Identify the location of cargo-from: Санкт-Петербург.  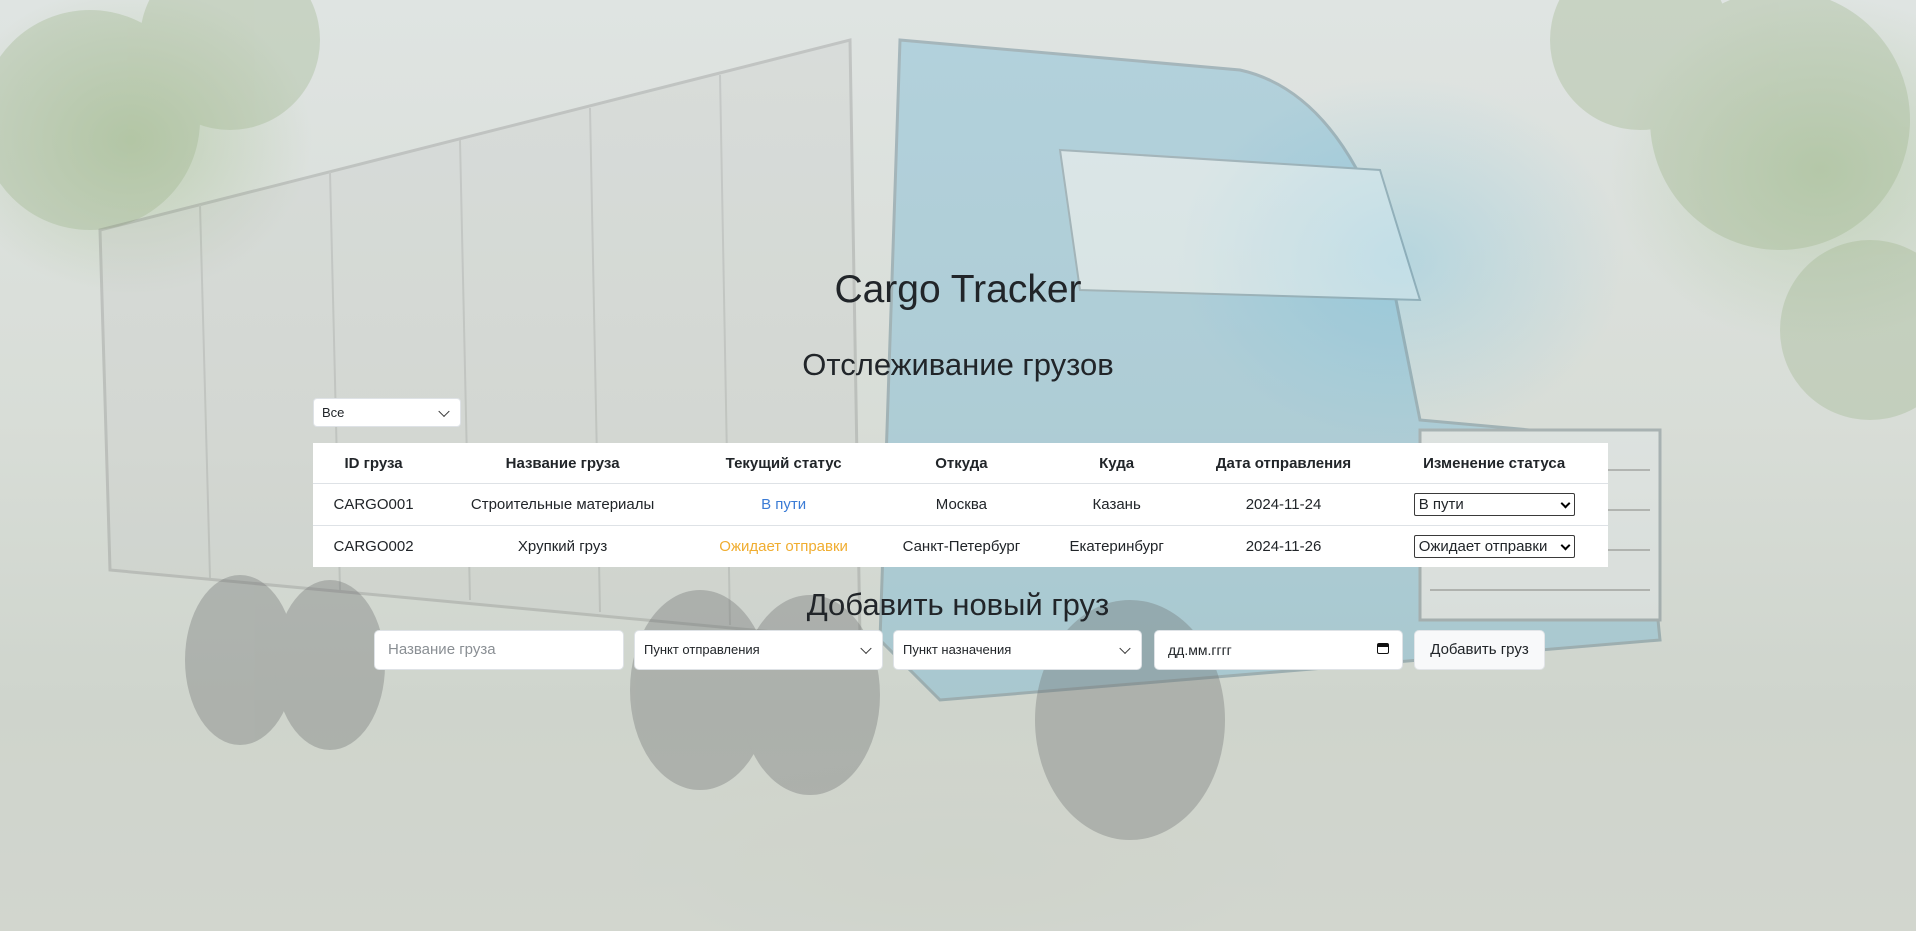
(961, 546).